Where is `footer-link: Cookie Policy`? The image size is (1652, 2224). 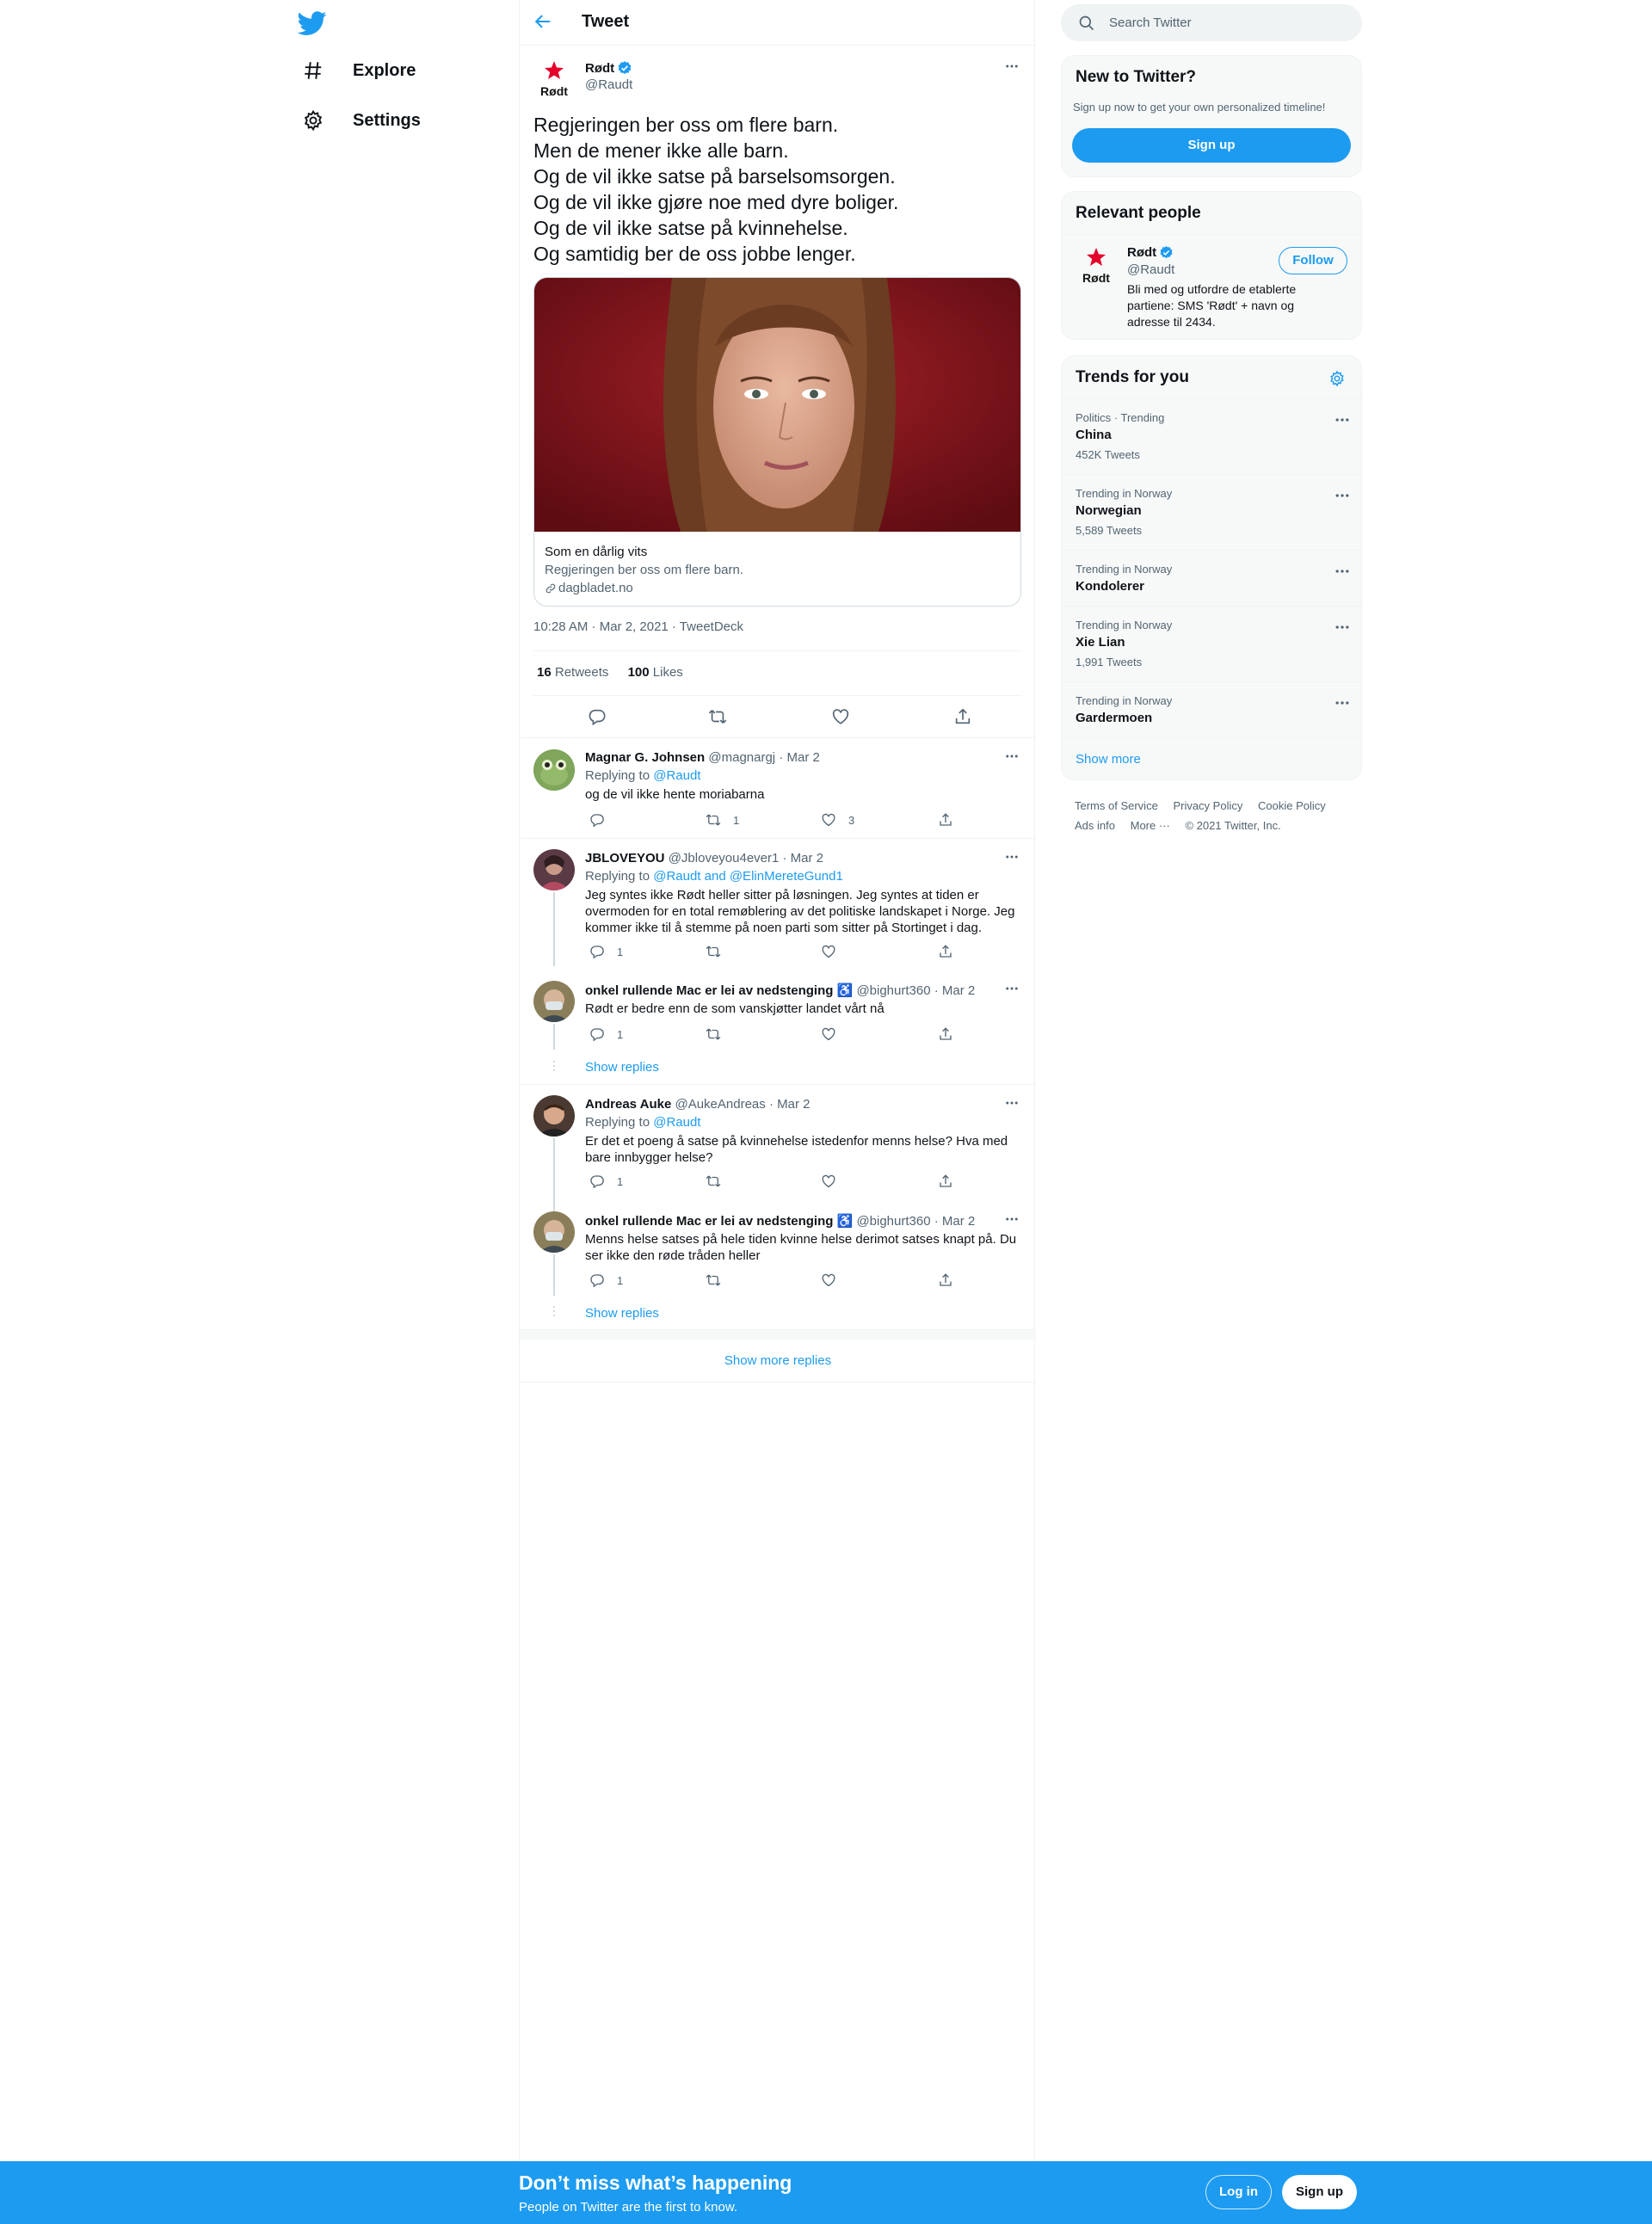
footer-link: Cookie Policy is located at coordinates (1292, 805).